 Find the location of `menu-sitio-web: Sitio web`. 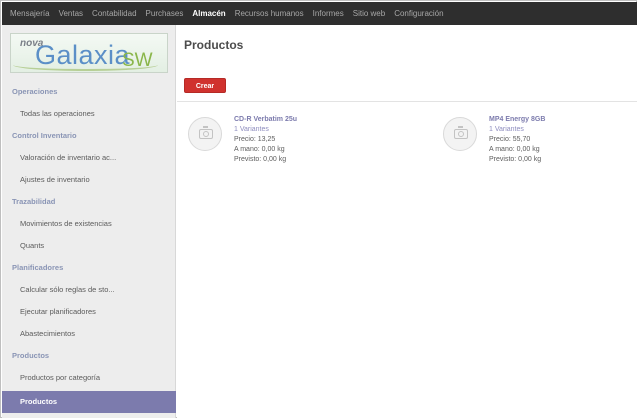

menu-sitio-web: Sitio web is located at coordinates (369, 13).